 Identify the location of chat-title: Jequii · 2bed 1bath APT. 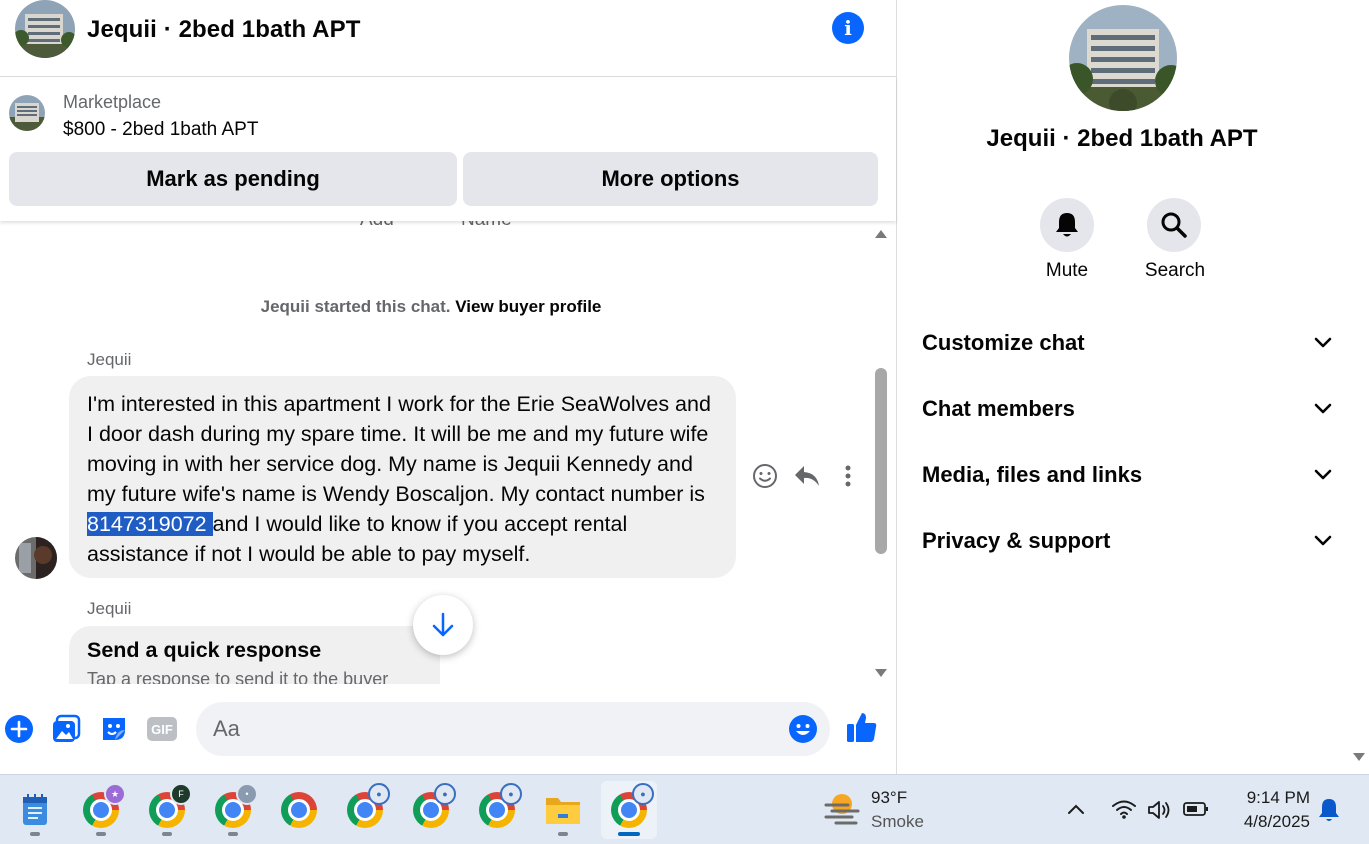
(223, 30).